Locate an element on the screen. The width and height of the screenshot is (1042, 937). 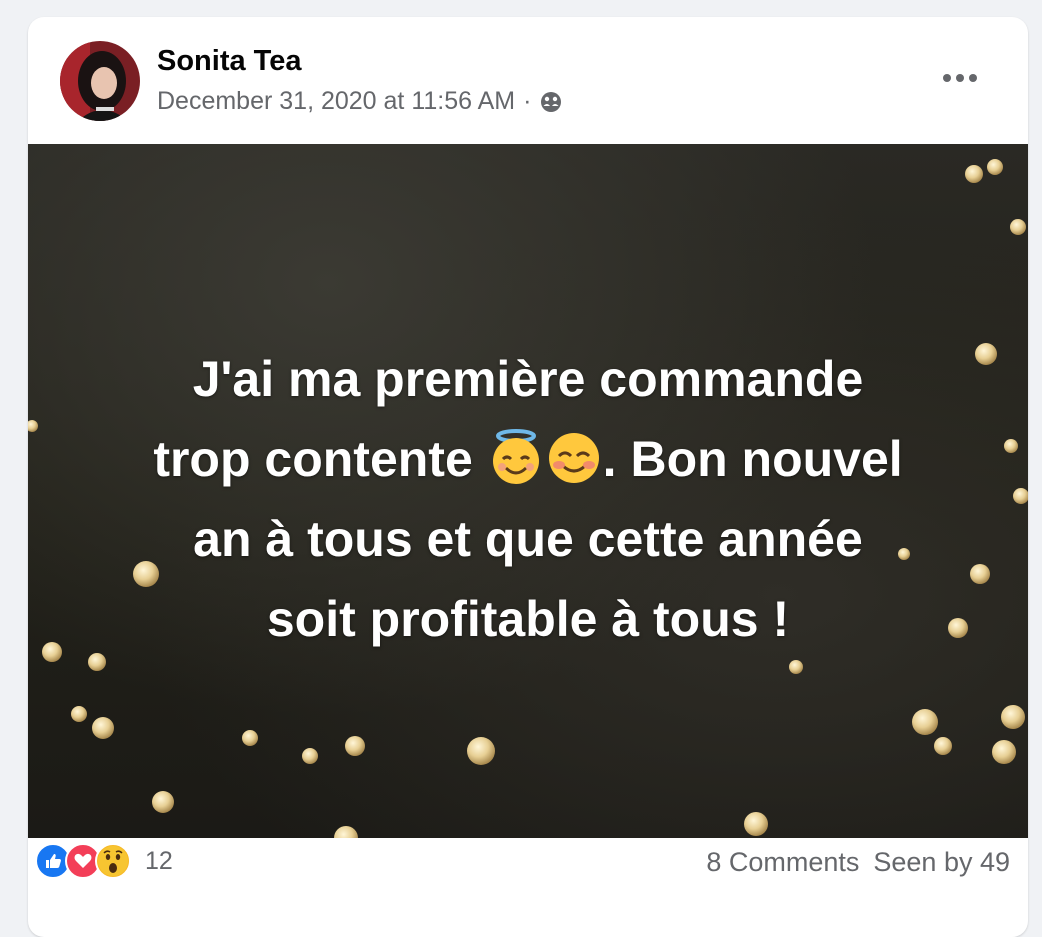
more-options-button is located at coordinates (960, 78).